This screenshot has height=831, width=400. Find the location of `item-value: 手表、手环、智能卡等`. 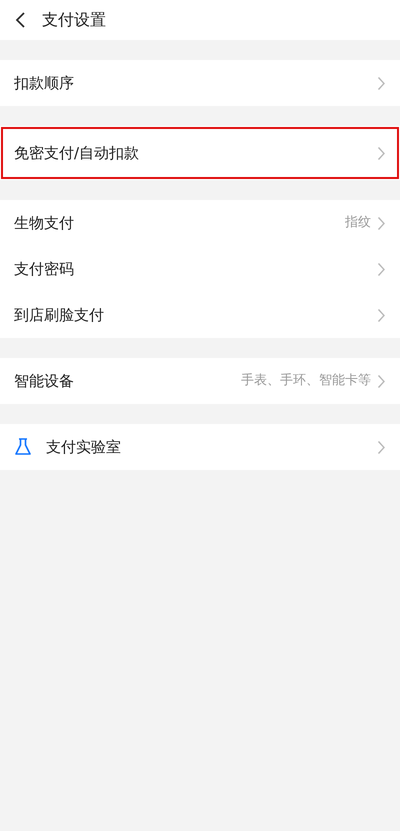

item-value: 手表、手环、智能卡等 is located at coordinates (306, 381).